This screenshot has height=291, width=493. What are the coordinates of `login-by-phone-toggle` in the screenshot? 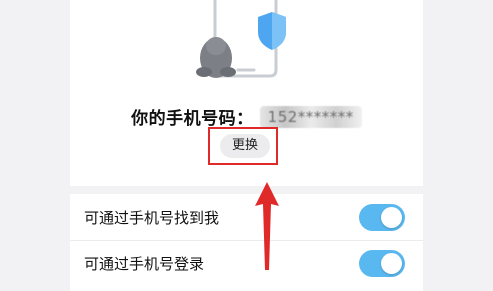 It's located at (382, 263).